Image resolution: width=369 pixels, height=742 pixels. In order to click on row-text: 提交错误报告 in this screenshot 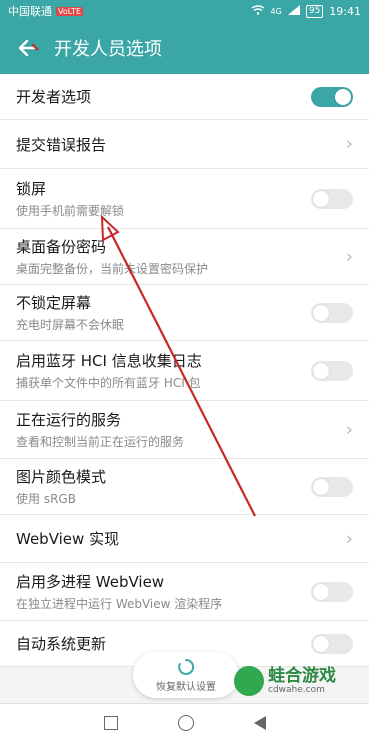, I will do `click(61, 144)`.